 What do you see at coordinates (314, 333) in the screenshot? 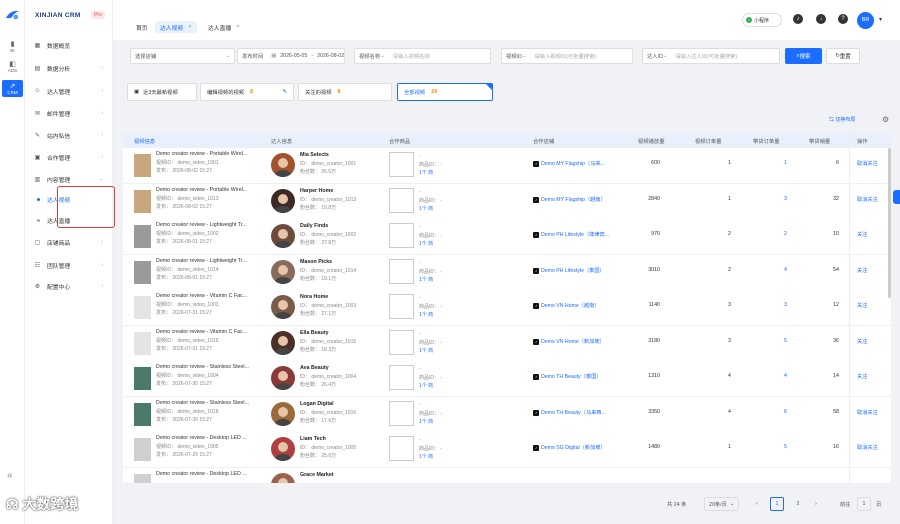
I see `creator-name: Ella Beauty` at bounding box center [314, 333].